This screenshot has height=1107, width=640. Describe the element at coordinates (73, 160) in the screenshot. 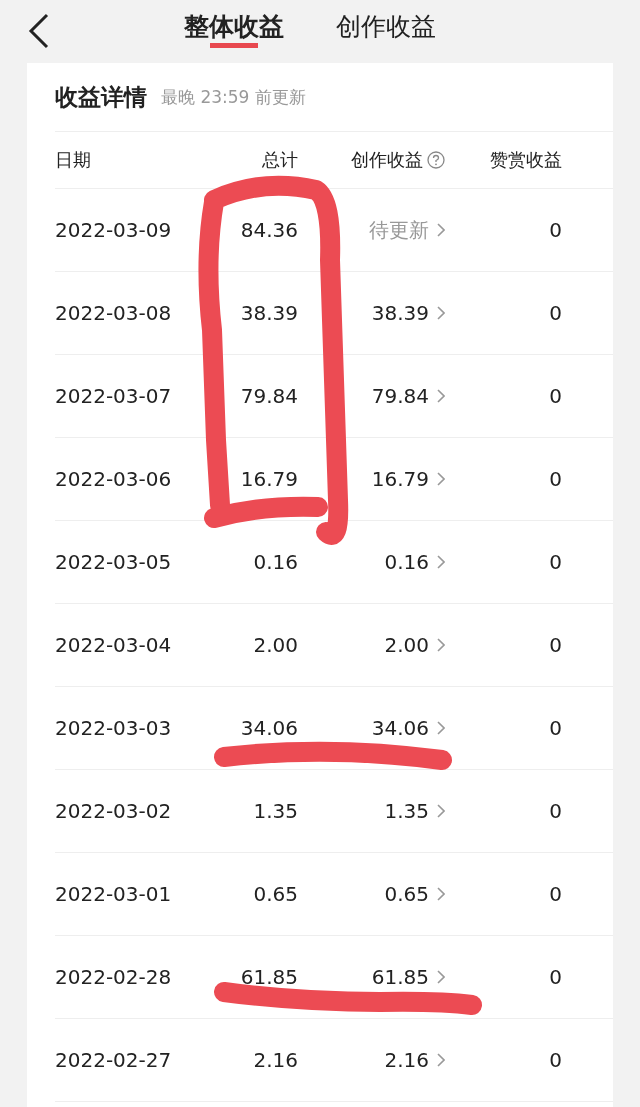

I see `column-header: 日期` at that location.